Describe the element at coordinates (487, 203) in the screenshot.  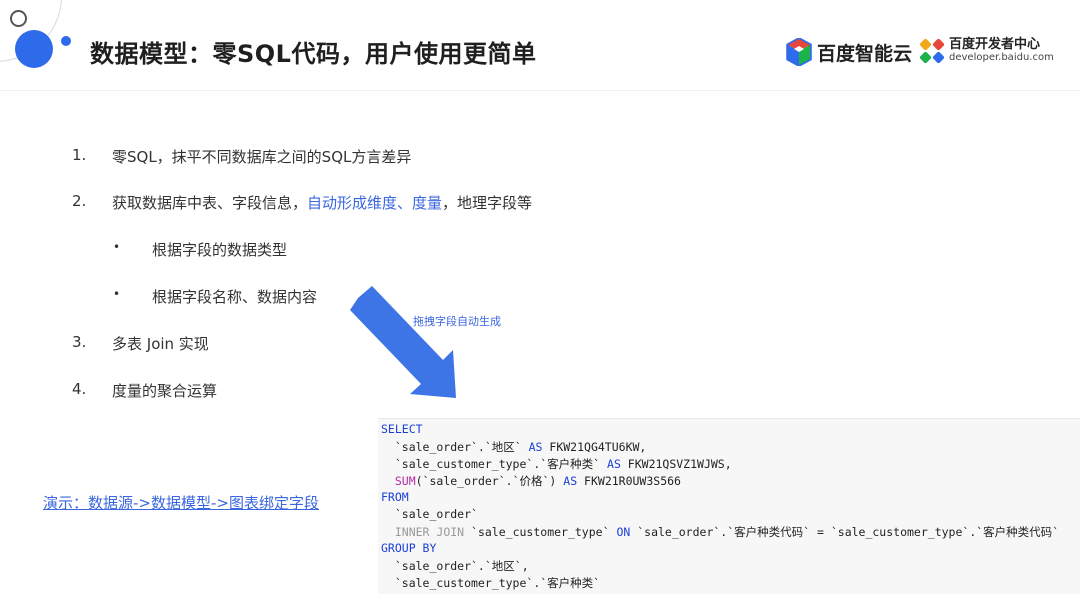
I see `list-item-text-part: ，地理字段等` at that location.